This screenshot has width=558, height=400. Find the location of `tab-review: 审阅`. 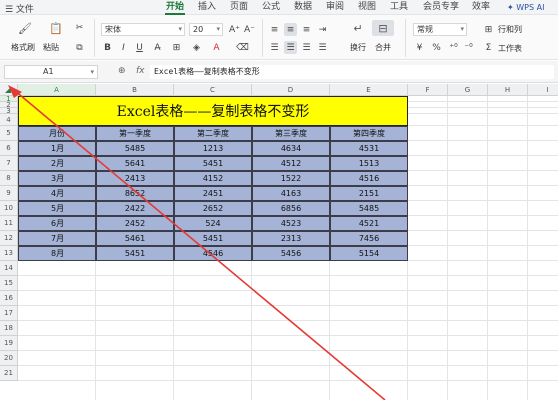

tab-review: 审阅 is located at coordinates (335, 7).